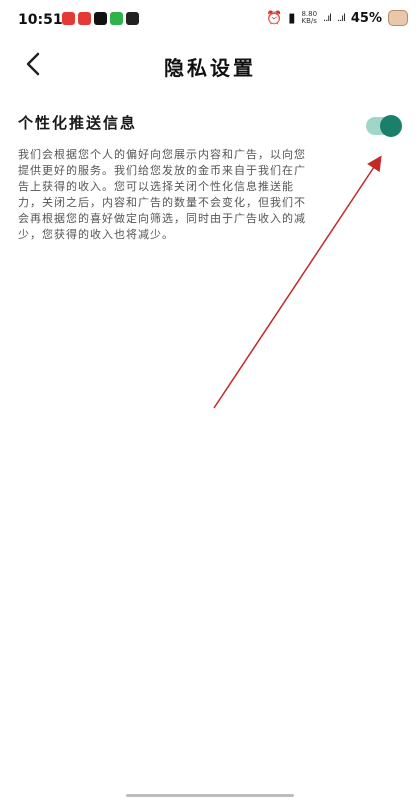 This screenshot has width=420, height=800. I want to click on tiktok-icon, so click(100, 18).